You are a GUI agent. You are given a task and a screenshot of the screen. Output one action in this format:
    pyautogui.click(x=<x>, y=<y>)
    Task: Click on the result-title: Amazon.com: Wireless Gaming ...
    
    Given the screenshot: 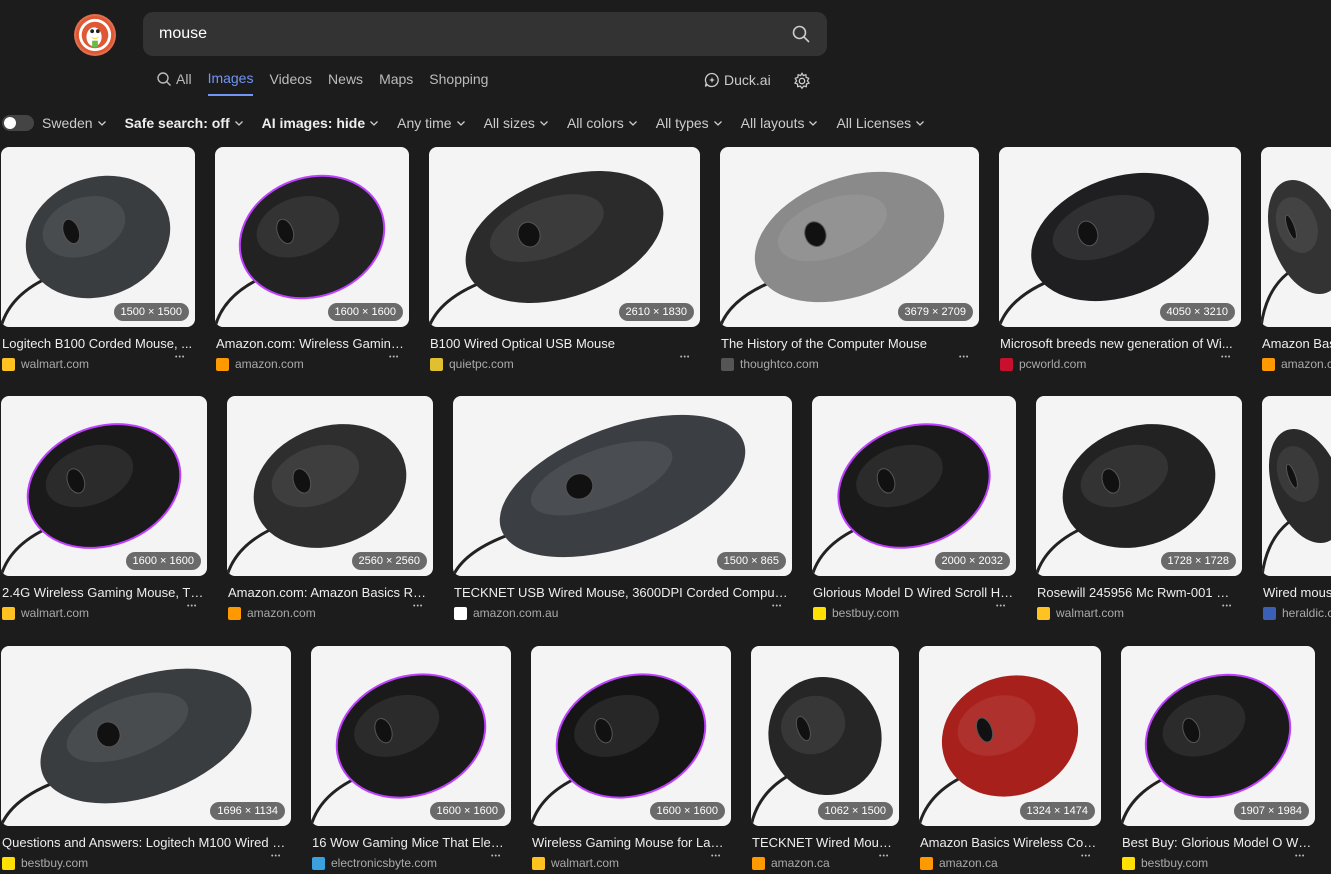 What is the action you would take?
    pyautogui.click(x=312, y=343)
    